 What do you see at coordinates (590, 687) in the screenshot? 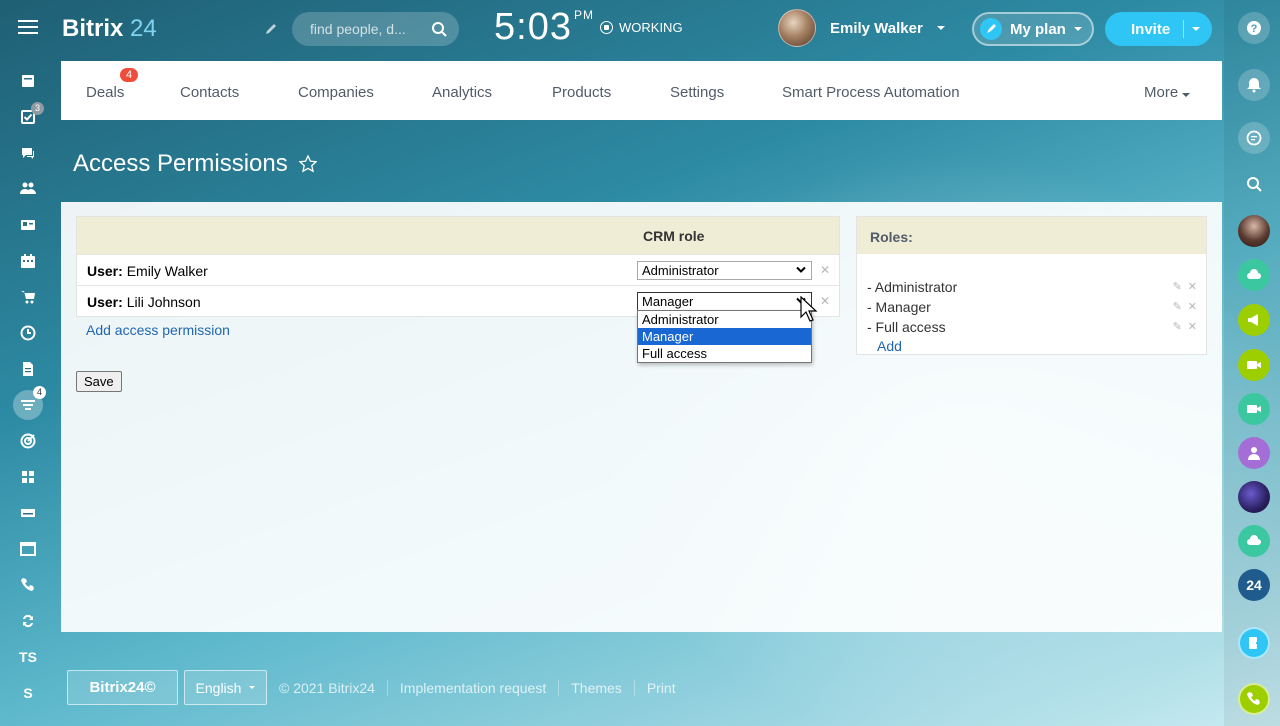
I see `themes-link: Themes` at bounding box center [590, 687].